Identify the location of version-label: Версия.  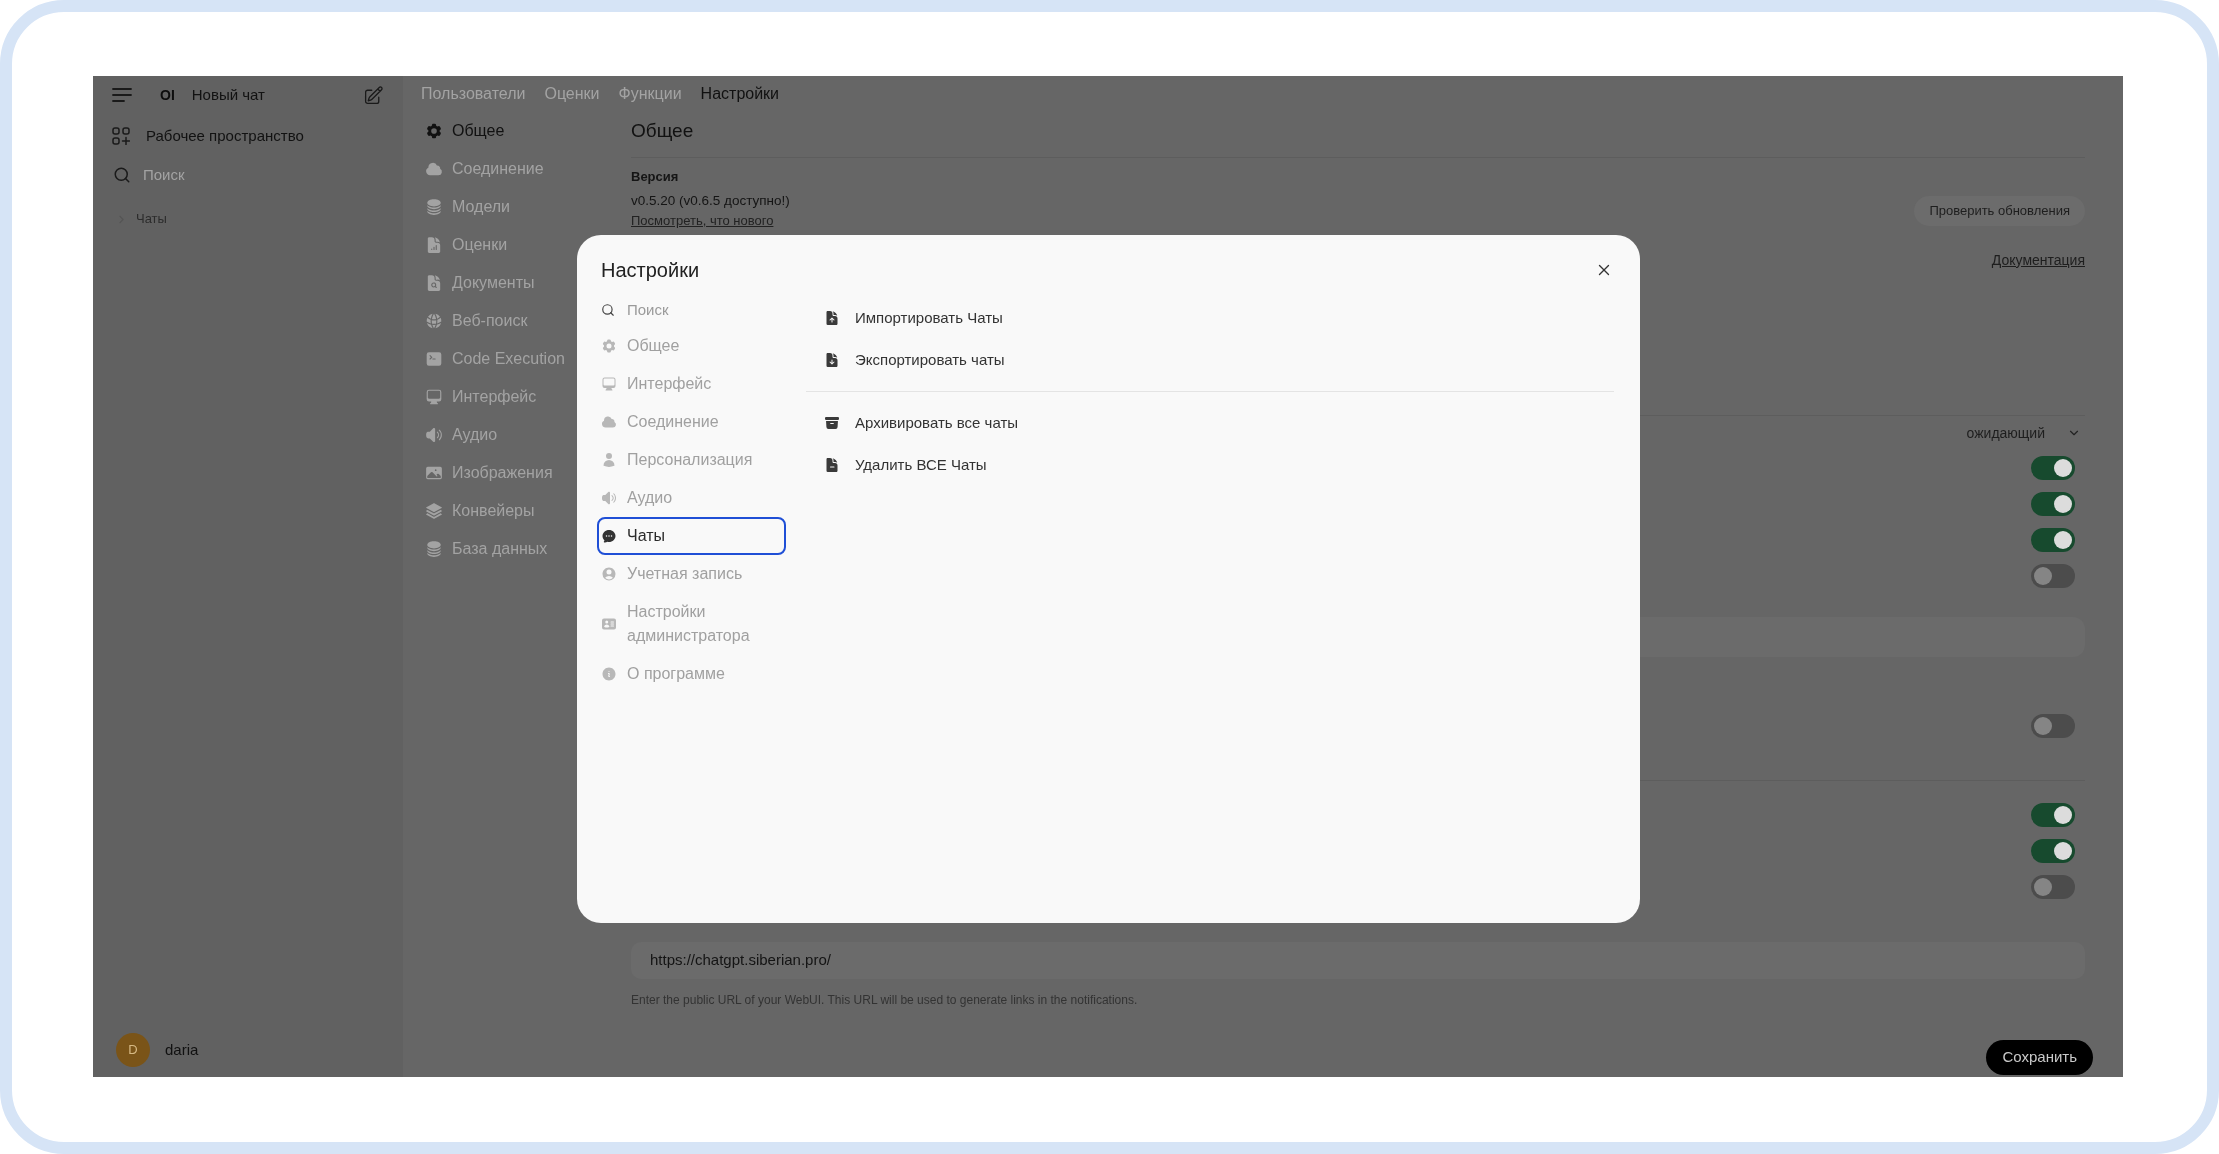
(655, 177).